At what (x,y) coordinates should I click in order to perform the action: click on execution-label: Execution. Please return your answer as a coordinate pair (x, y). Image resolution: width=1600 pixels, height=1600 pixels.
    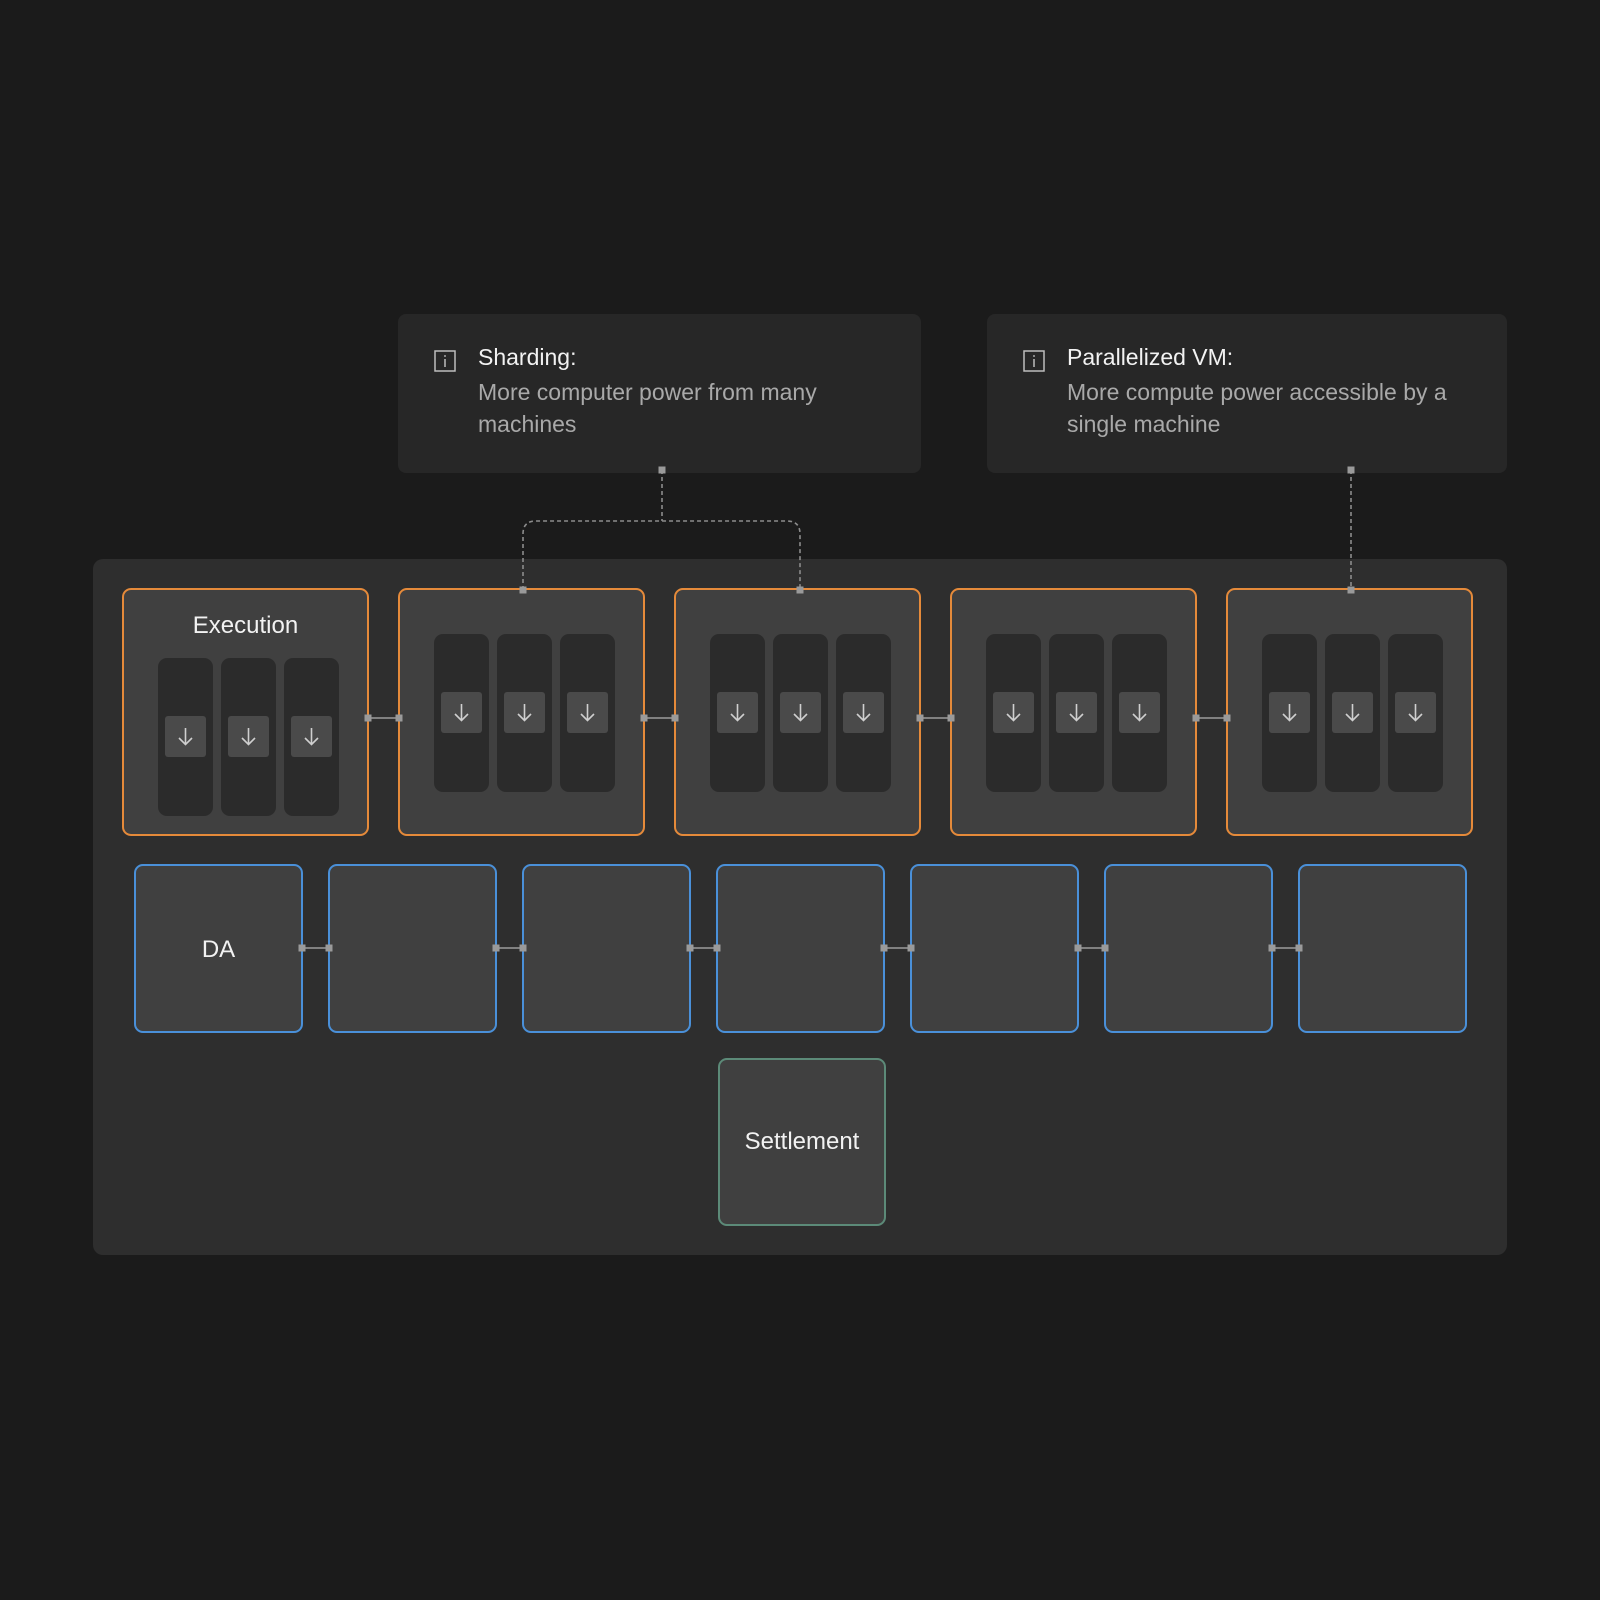
    Looking at the image, I should click on (245, 625).